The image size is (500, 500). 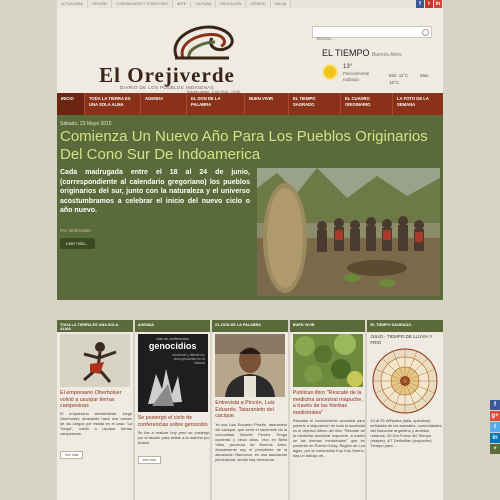 I want to click on column-heading: EL DON DE LA PALABRA, so click(x=250, y=326).